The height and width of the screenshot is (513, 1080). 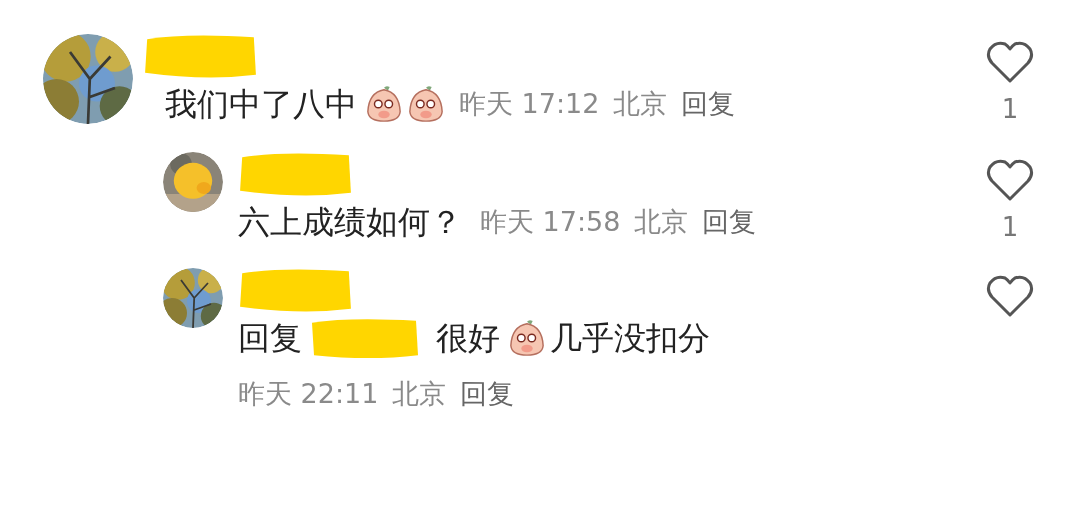 What do you see at coordinates (350, 222) in the screenshot?
I see `comment-text: 六上成绩如何？` at bounding box center [350, 222].